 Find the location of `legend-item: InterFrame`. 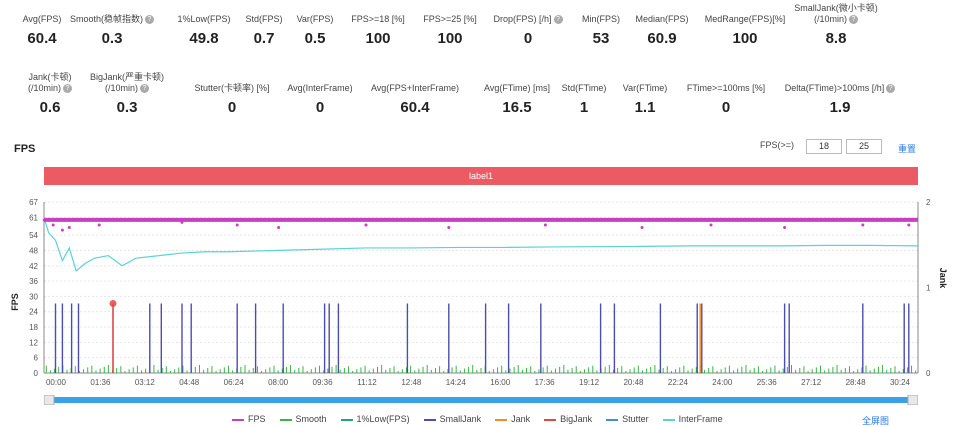

legend-item: InterFrame is located at coordinates (692, 419).